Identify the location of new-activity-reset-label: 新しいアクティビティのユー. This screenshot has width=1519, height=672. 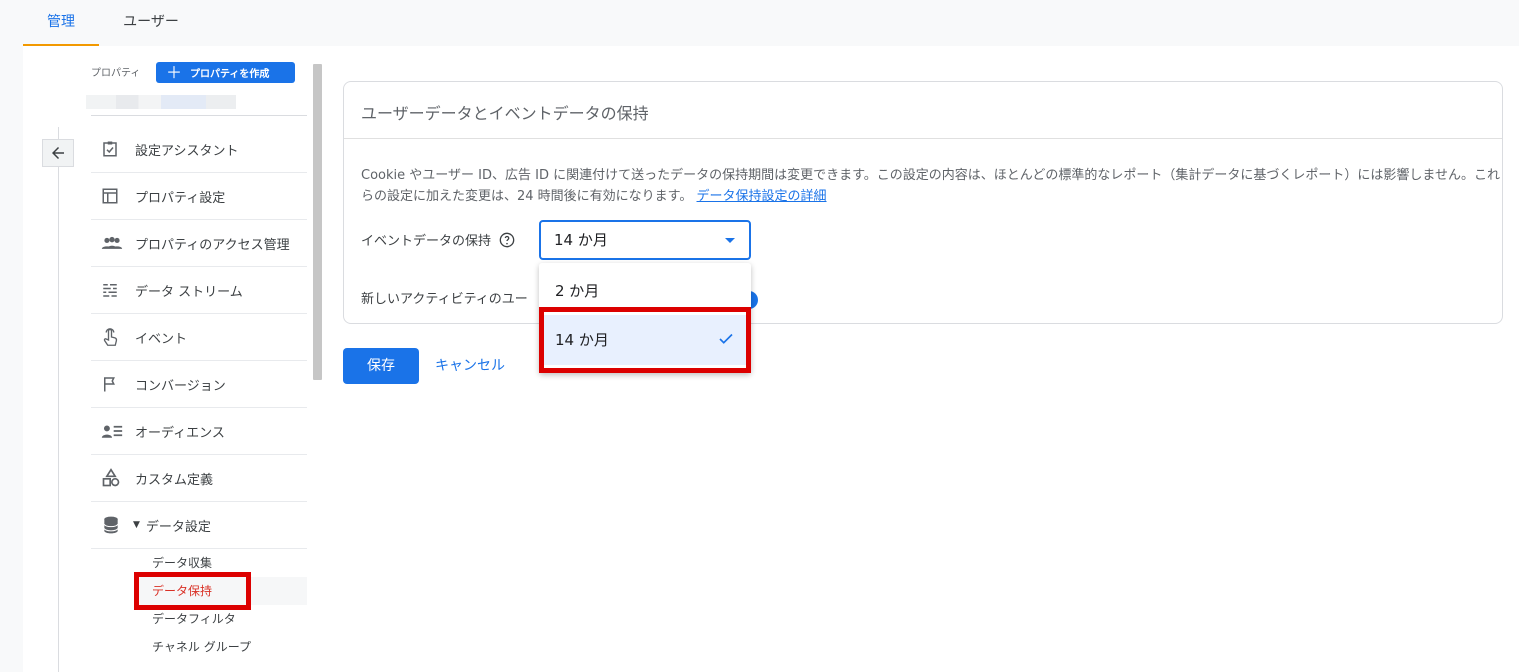
(444, 299).